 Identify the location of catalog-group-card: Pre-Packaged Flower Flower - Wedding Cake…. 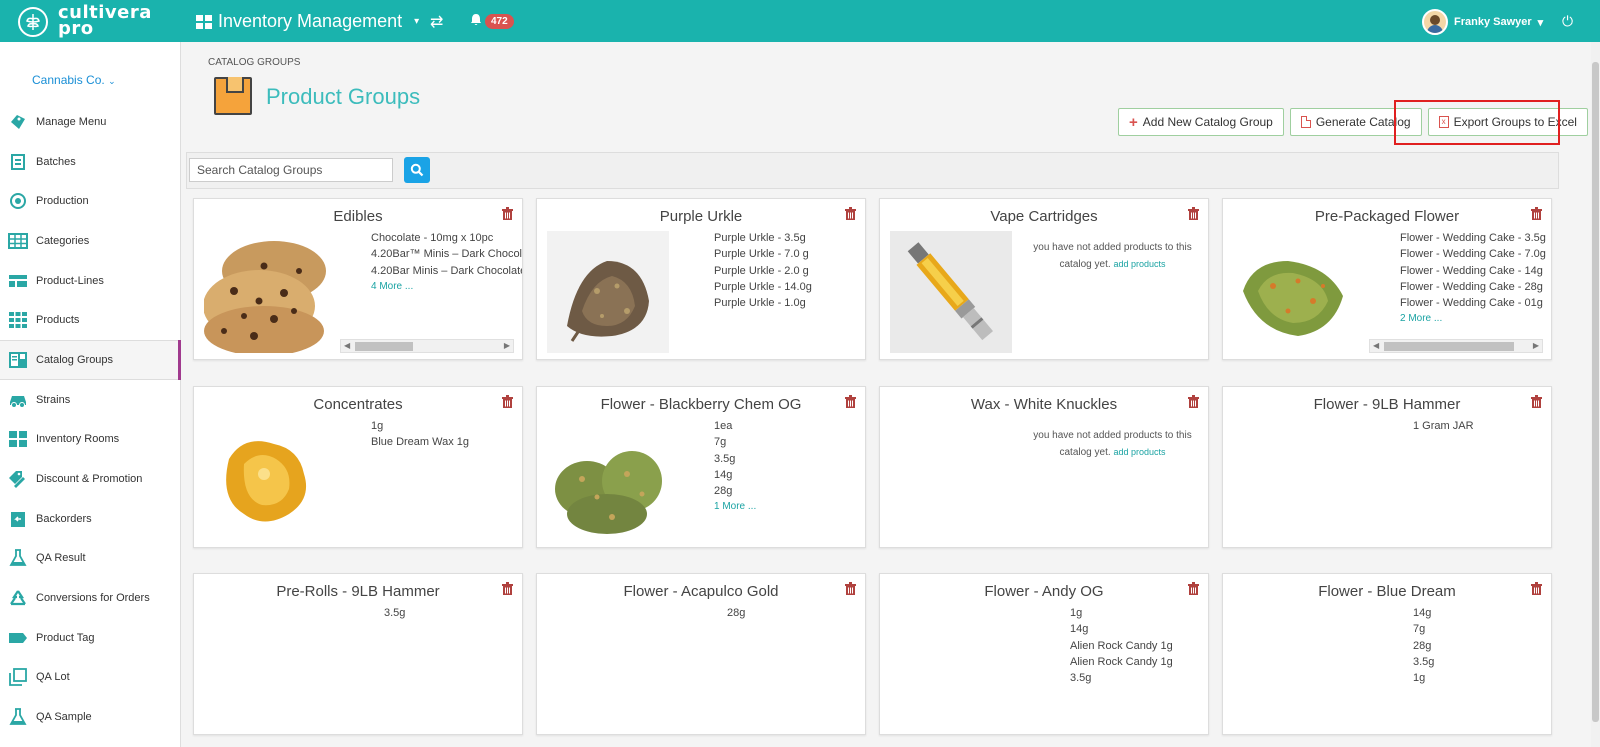
(1387, 279).